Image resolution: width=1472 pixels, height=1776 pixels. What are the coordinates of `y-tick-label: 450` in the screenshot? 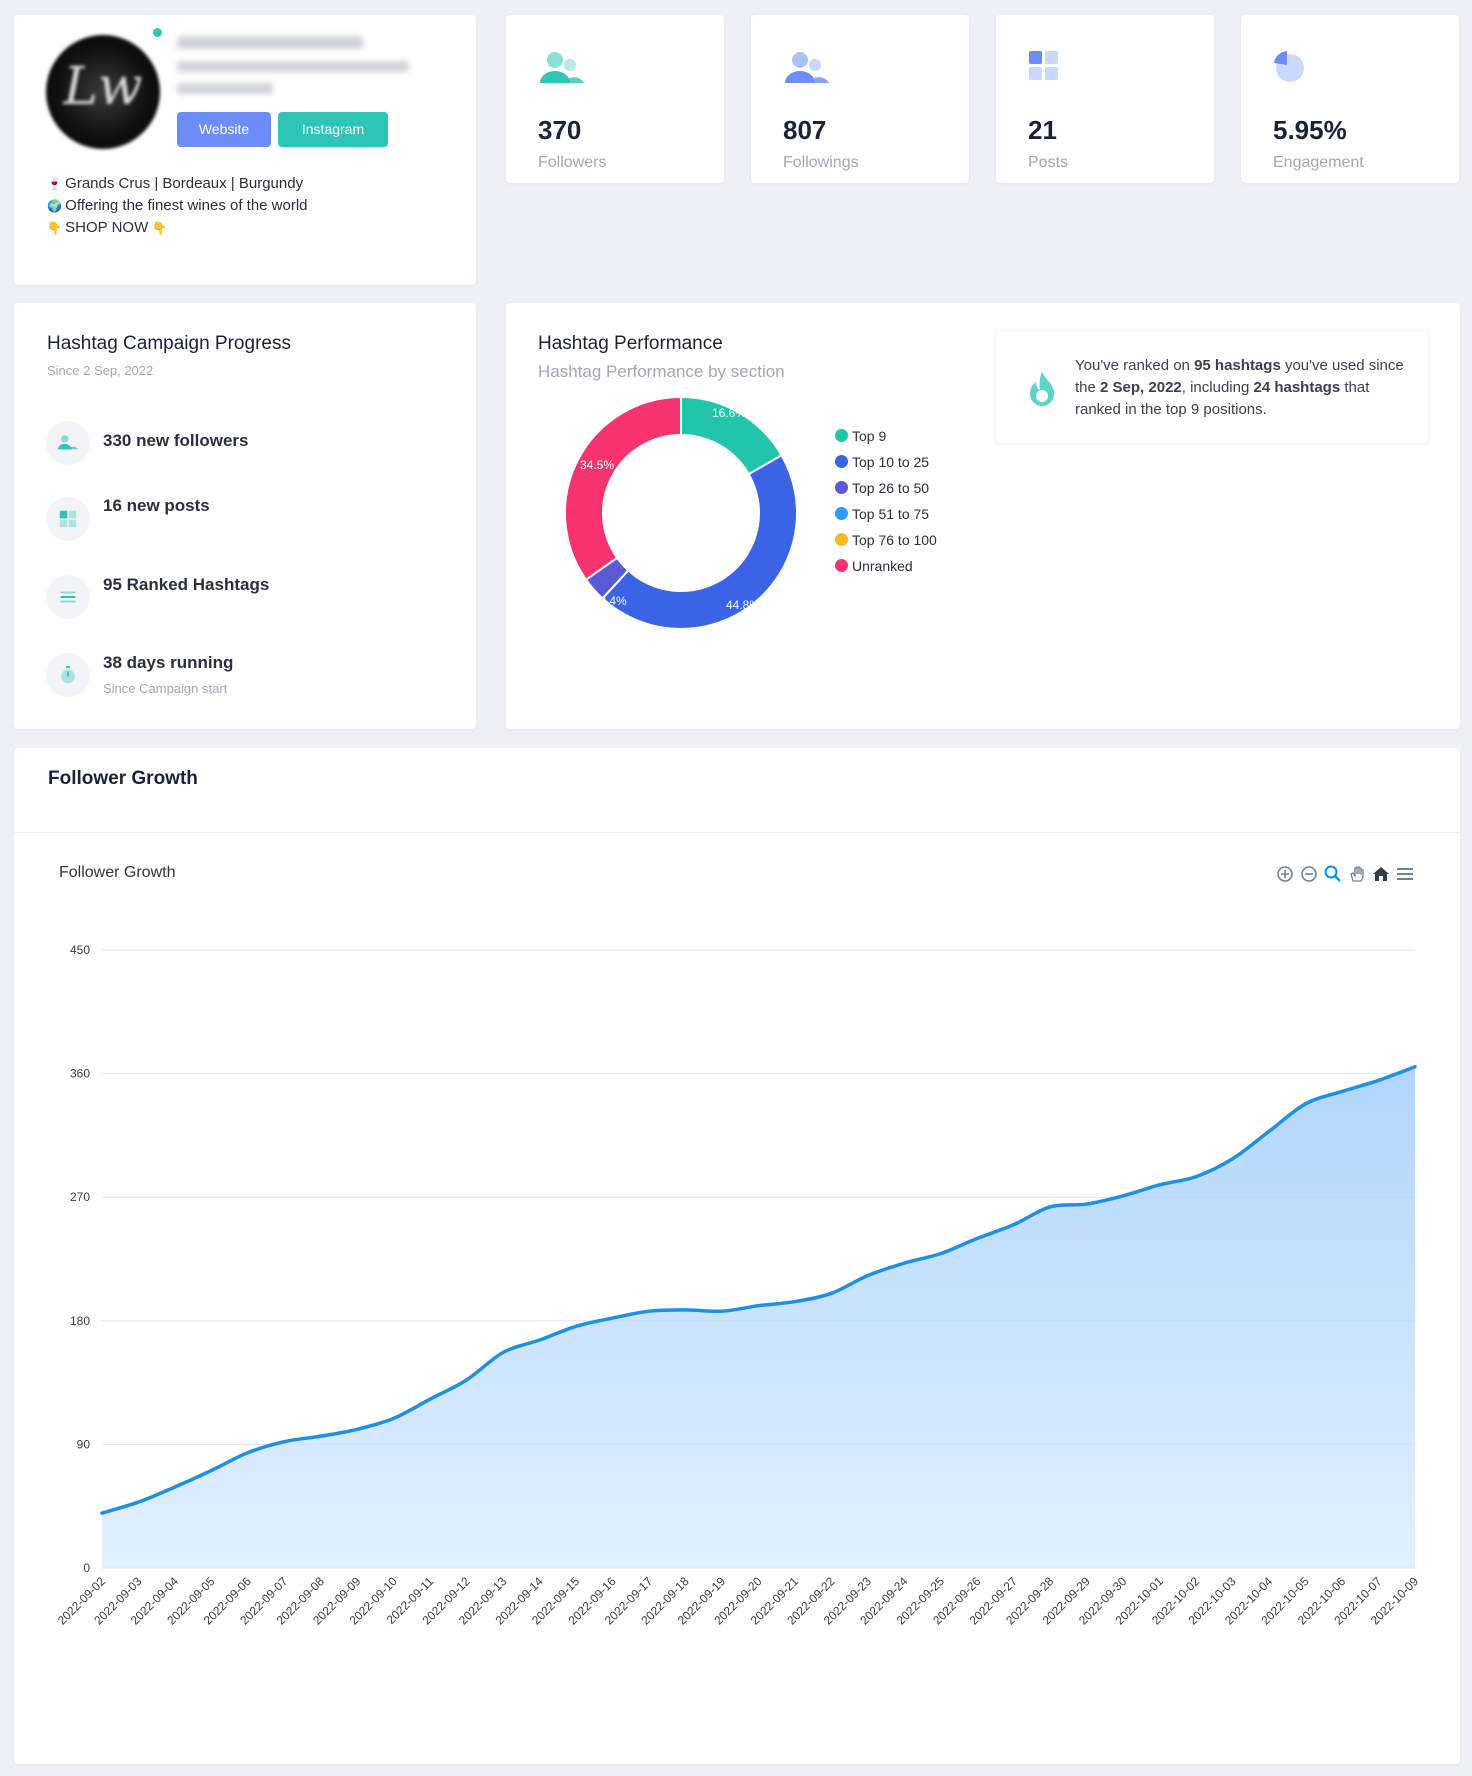 It's located at (80, 950).